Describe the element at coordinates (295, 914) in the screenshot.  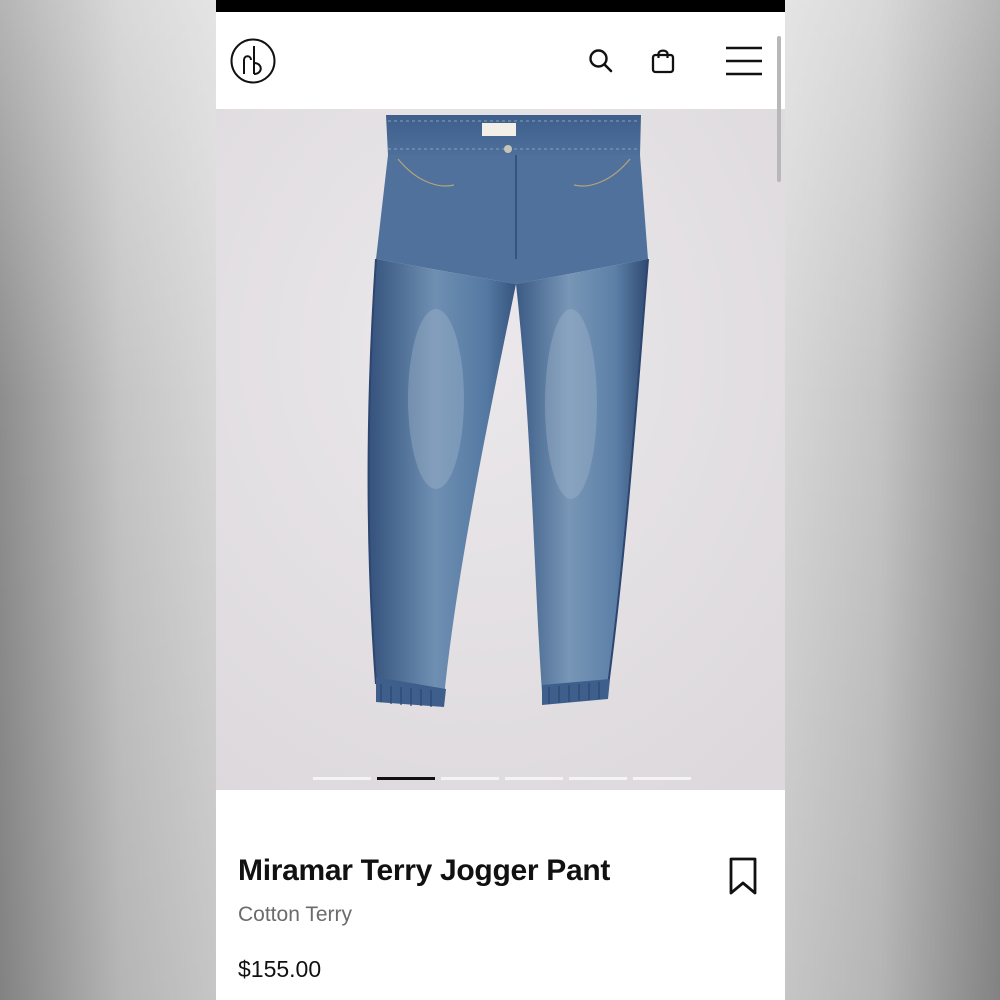
I see `product-subtitle: Cotton Terry` at that location.